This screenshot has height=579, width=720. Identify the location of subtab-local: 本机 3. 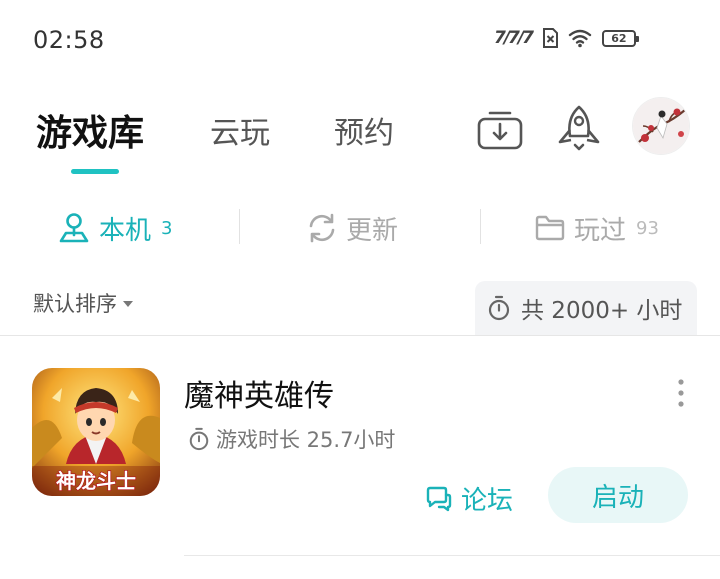
(114, 228).